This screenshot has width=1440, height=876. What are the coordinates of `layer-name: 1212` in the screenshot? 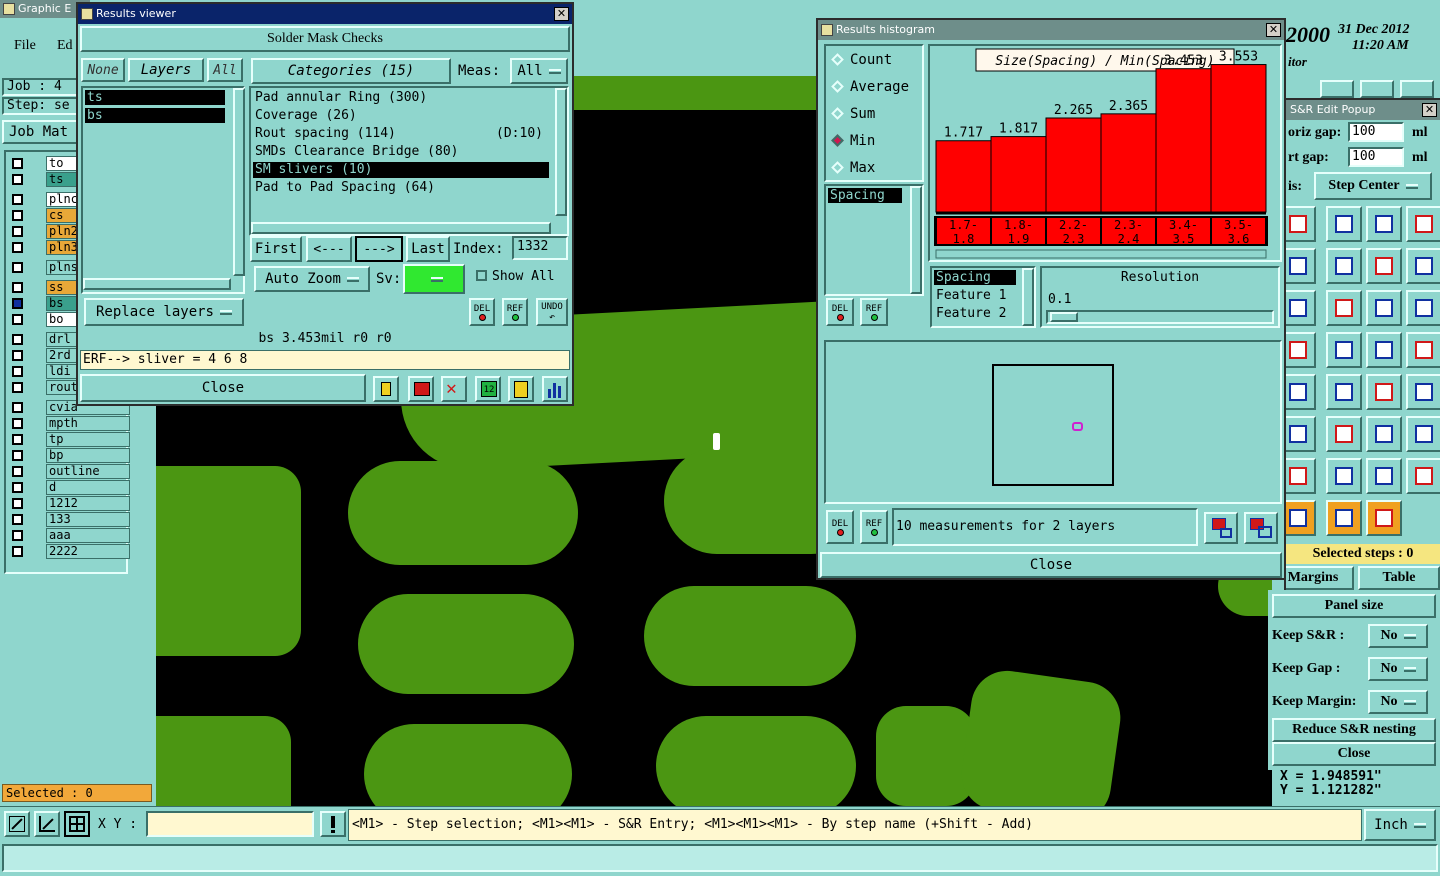 It's located at (88, 503).